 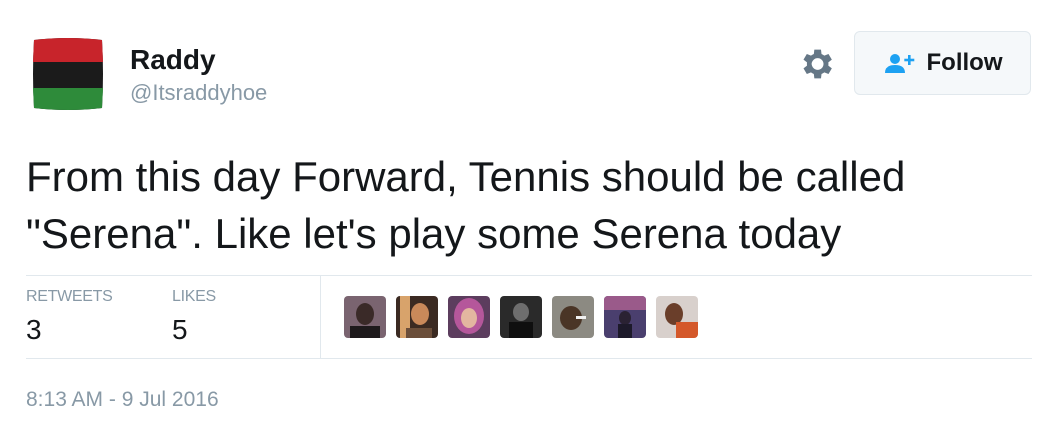 I want to click on gear-icon, so click(x=816, y=64).